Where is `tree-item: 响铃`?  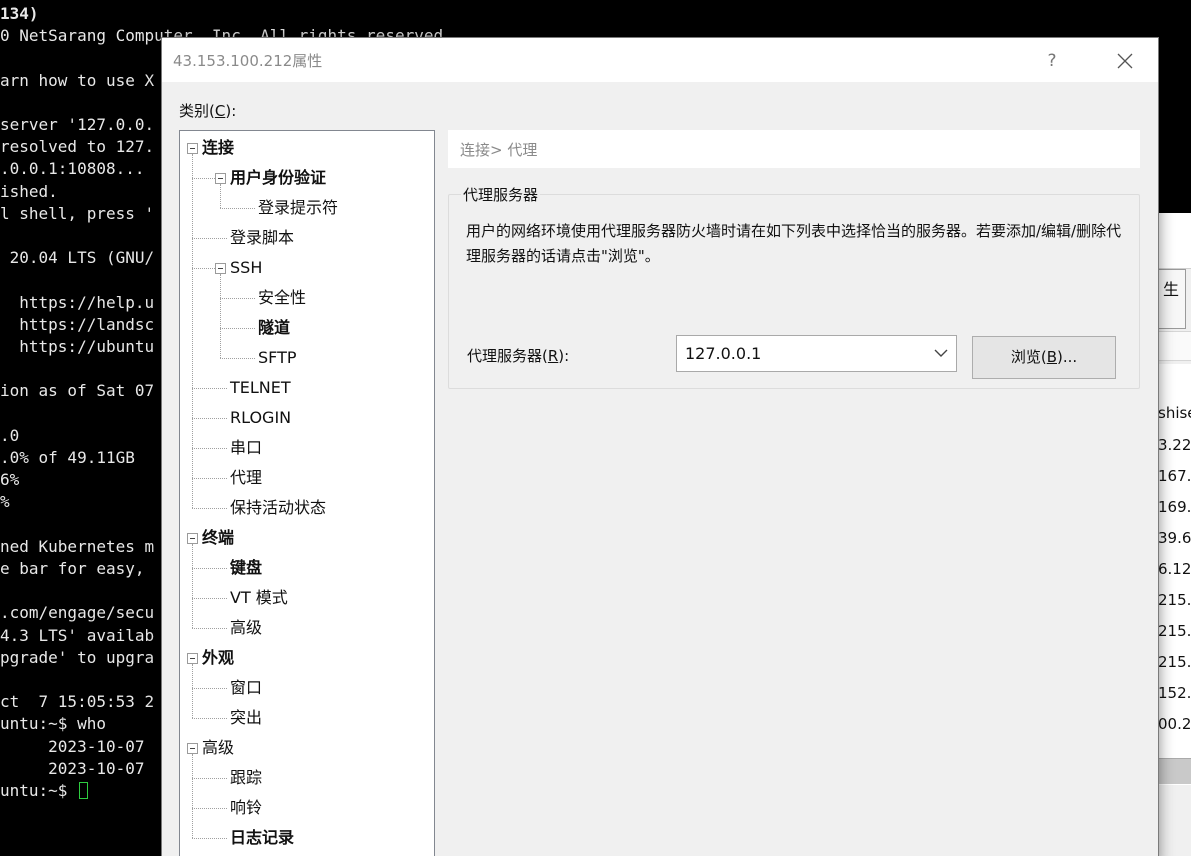 tree-item: 响铃 is located at coordinates (246, 808).